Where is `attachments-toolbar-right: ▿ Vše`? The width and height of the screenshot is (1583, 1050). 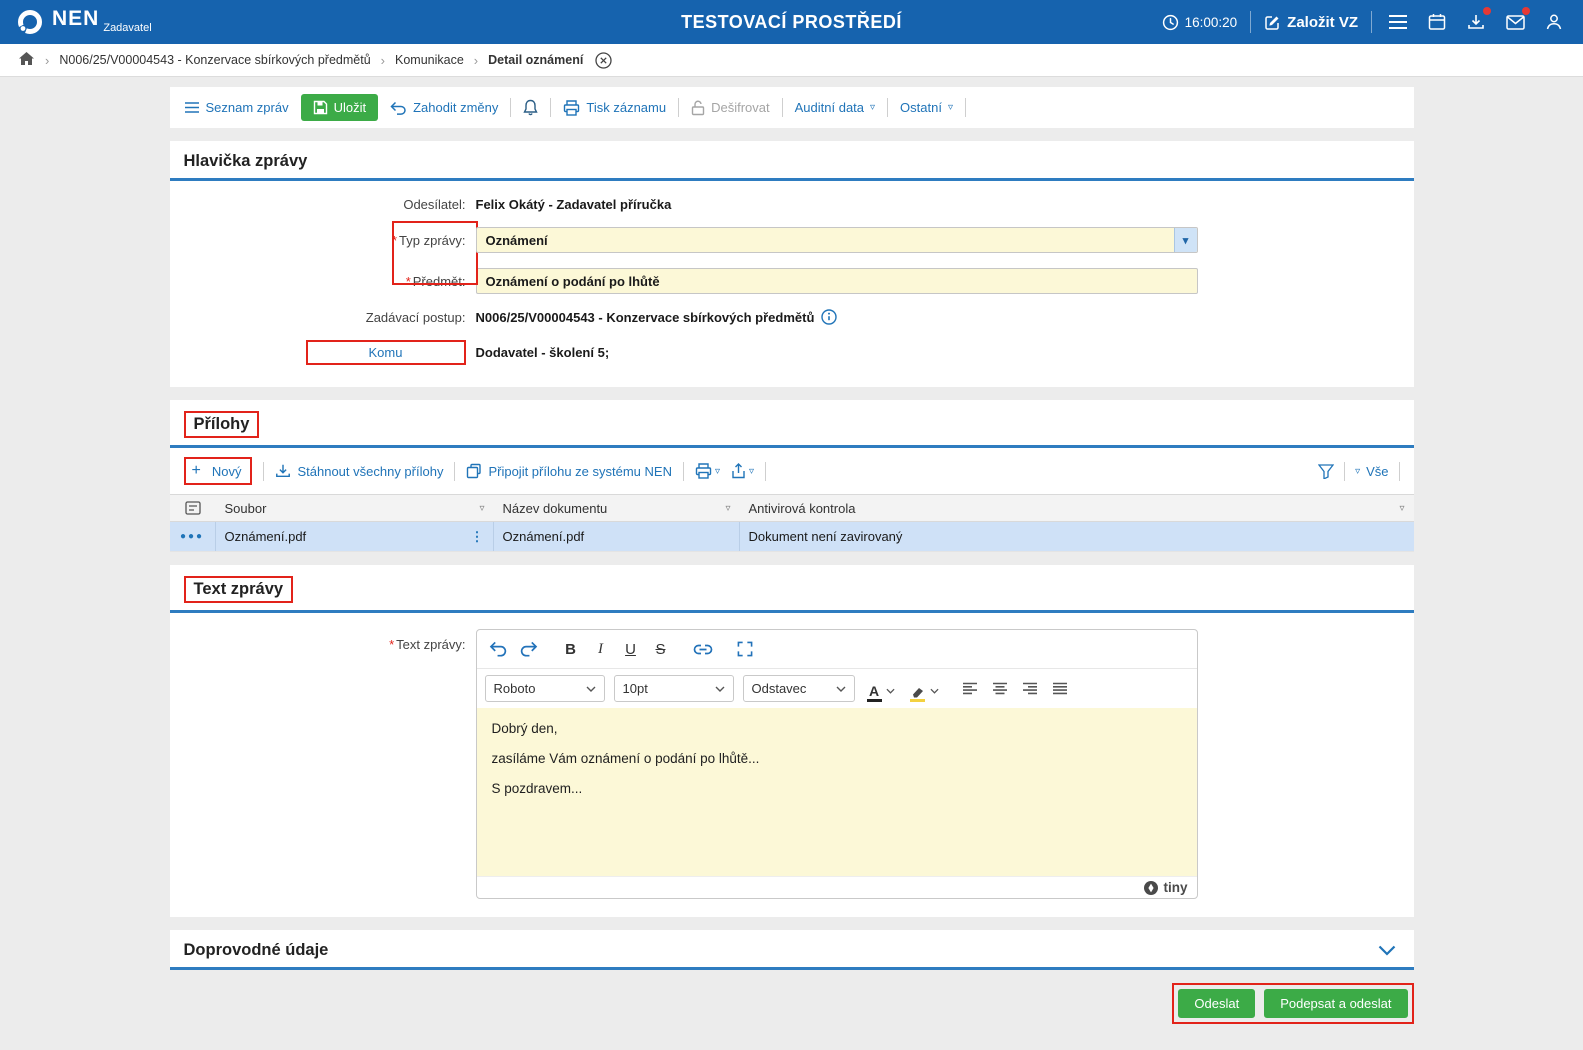 attachments-toolbar-right: ▿ Vše is located at coordinates (1359, 471).